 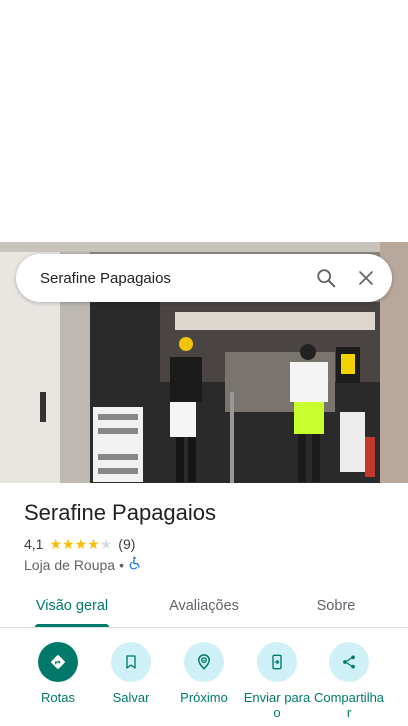 I want to click on save-button: Salvar, so click(x=131, y=673).